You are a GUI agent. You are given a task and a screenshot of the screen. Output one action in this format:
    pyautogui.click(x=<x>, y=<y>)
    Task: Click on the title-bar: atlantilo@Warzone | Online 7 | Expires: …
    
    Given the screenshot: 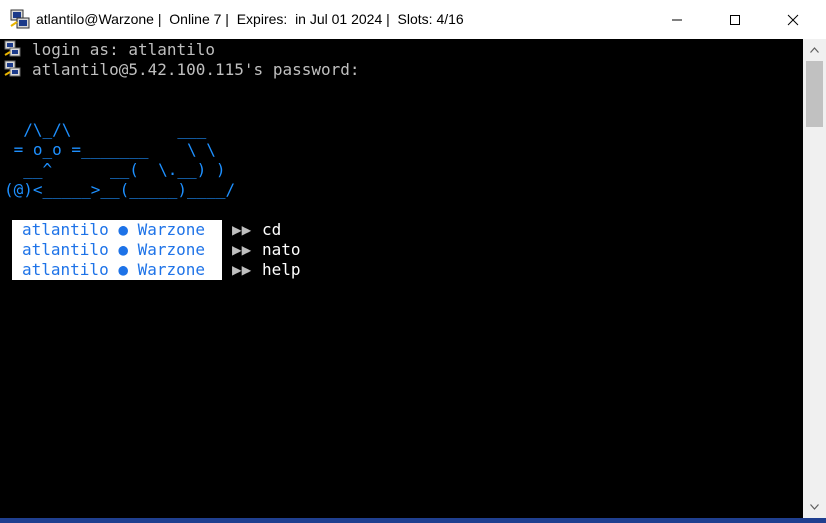 What is the action you would take?
    pyautogui.click(x=413, y=19)
    